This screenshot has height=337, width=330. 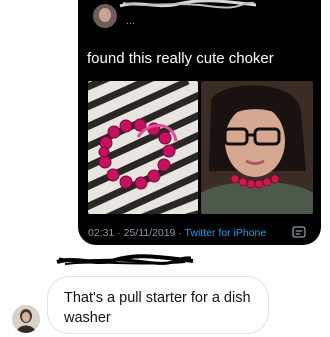 I want to click on tweet-avatar-icon, so click(x=105, y=16).